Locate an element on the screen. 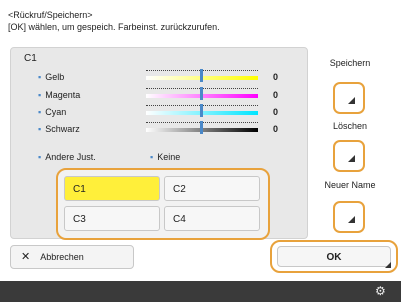 This screenshot has height=302, width=401. ok-button: OK is located at coordinates (334, 256).